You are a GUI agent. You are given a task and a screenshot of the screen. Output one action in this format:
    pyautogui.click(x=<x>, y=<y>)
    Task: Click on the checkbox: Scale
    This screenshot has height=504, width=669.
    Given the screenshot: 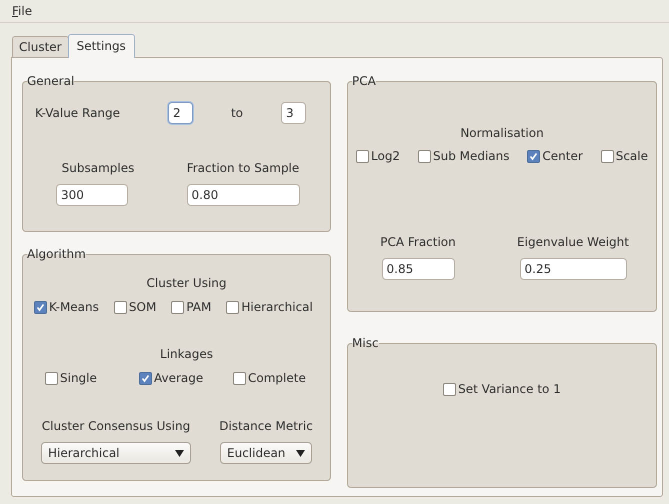 What is the action you would take?
    pyautogui.click(x=624, y=156)
    